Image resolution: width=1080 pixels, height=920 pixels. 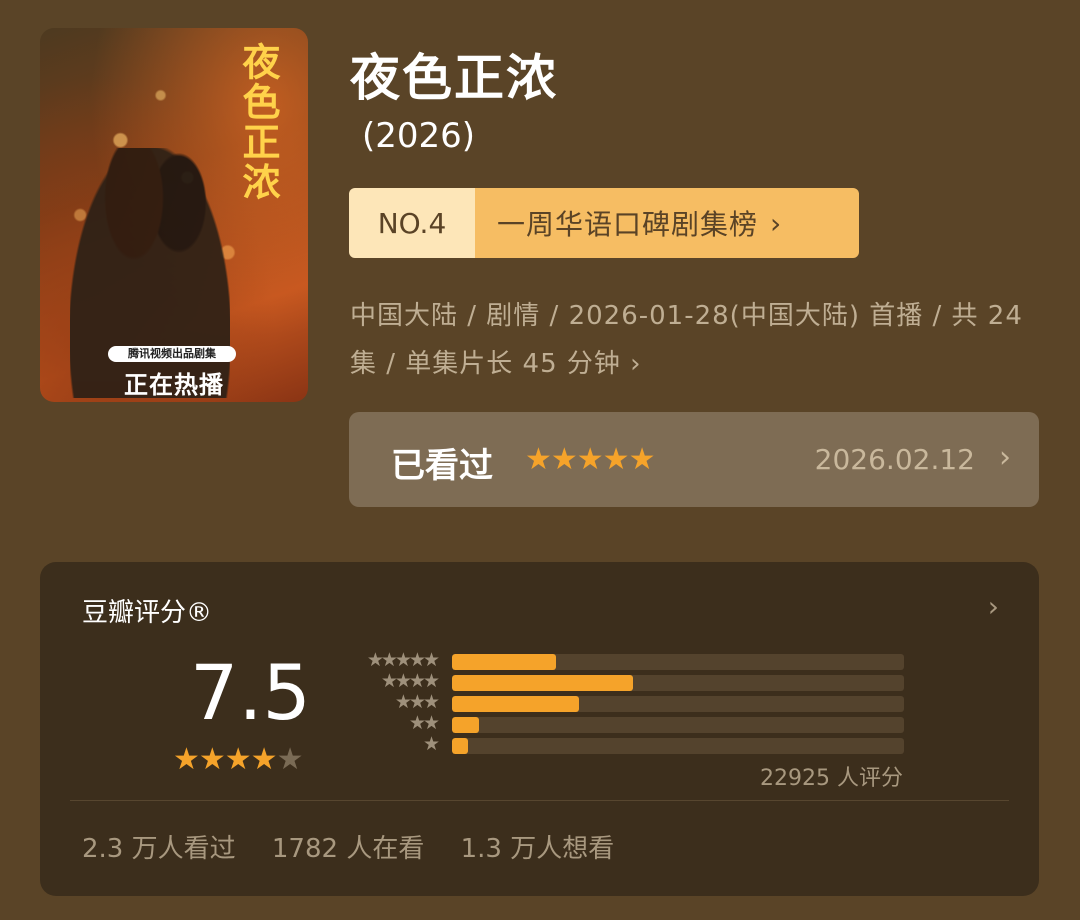 I want to click on star-icon: ★★, so click(x=424, y=723).